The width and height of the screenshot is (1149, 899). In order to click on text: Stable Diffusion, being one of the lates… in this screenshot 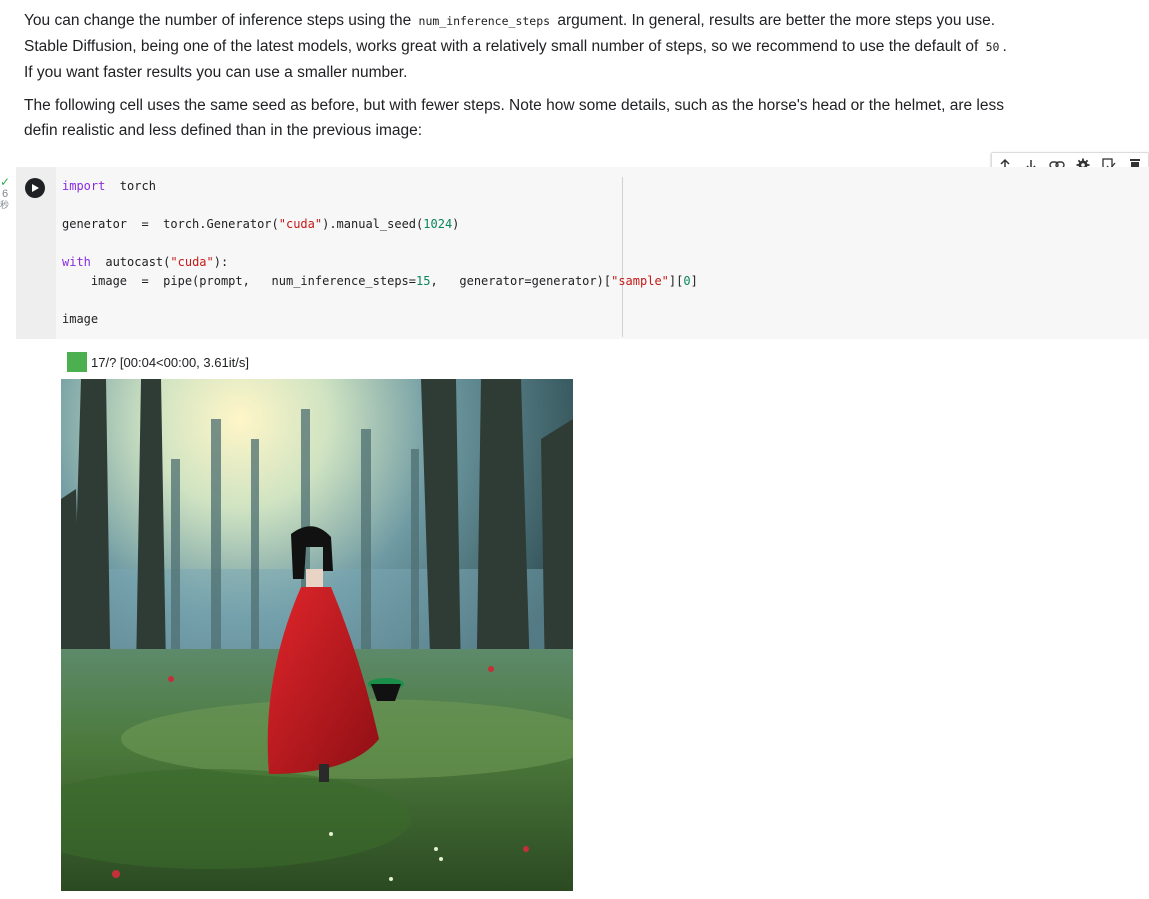, I will do `click(503, 46)`.